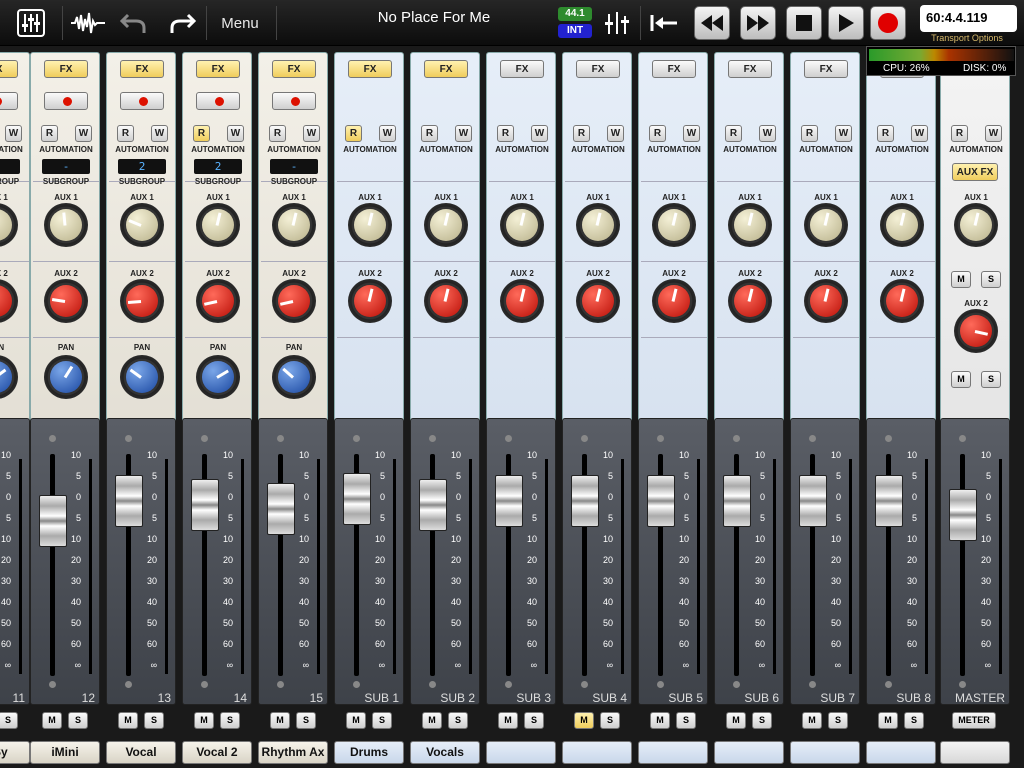 The height and width of the screenshot is (768, 1024). I want to click on transport-options-link: Transport Options, so click(967, 38).